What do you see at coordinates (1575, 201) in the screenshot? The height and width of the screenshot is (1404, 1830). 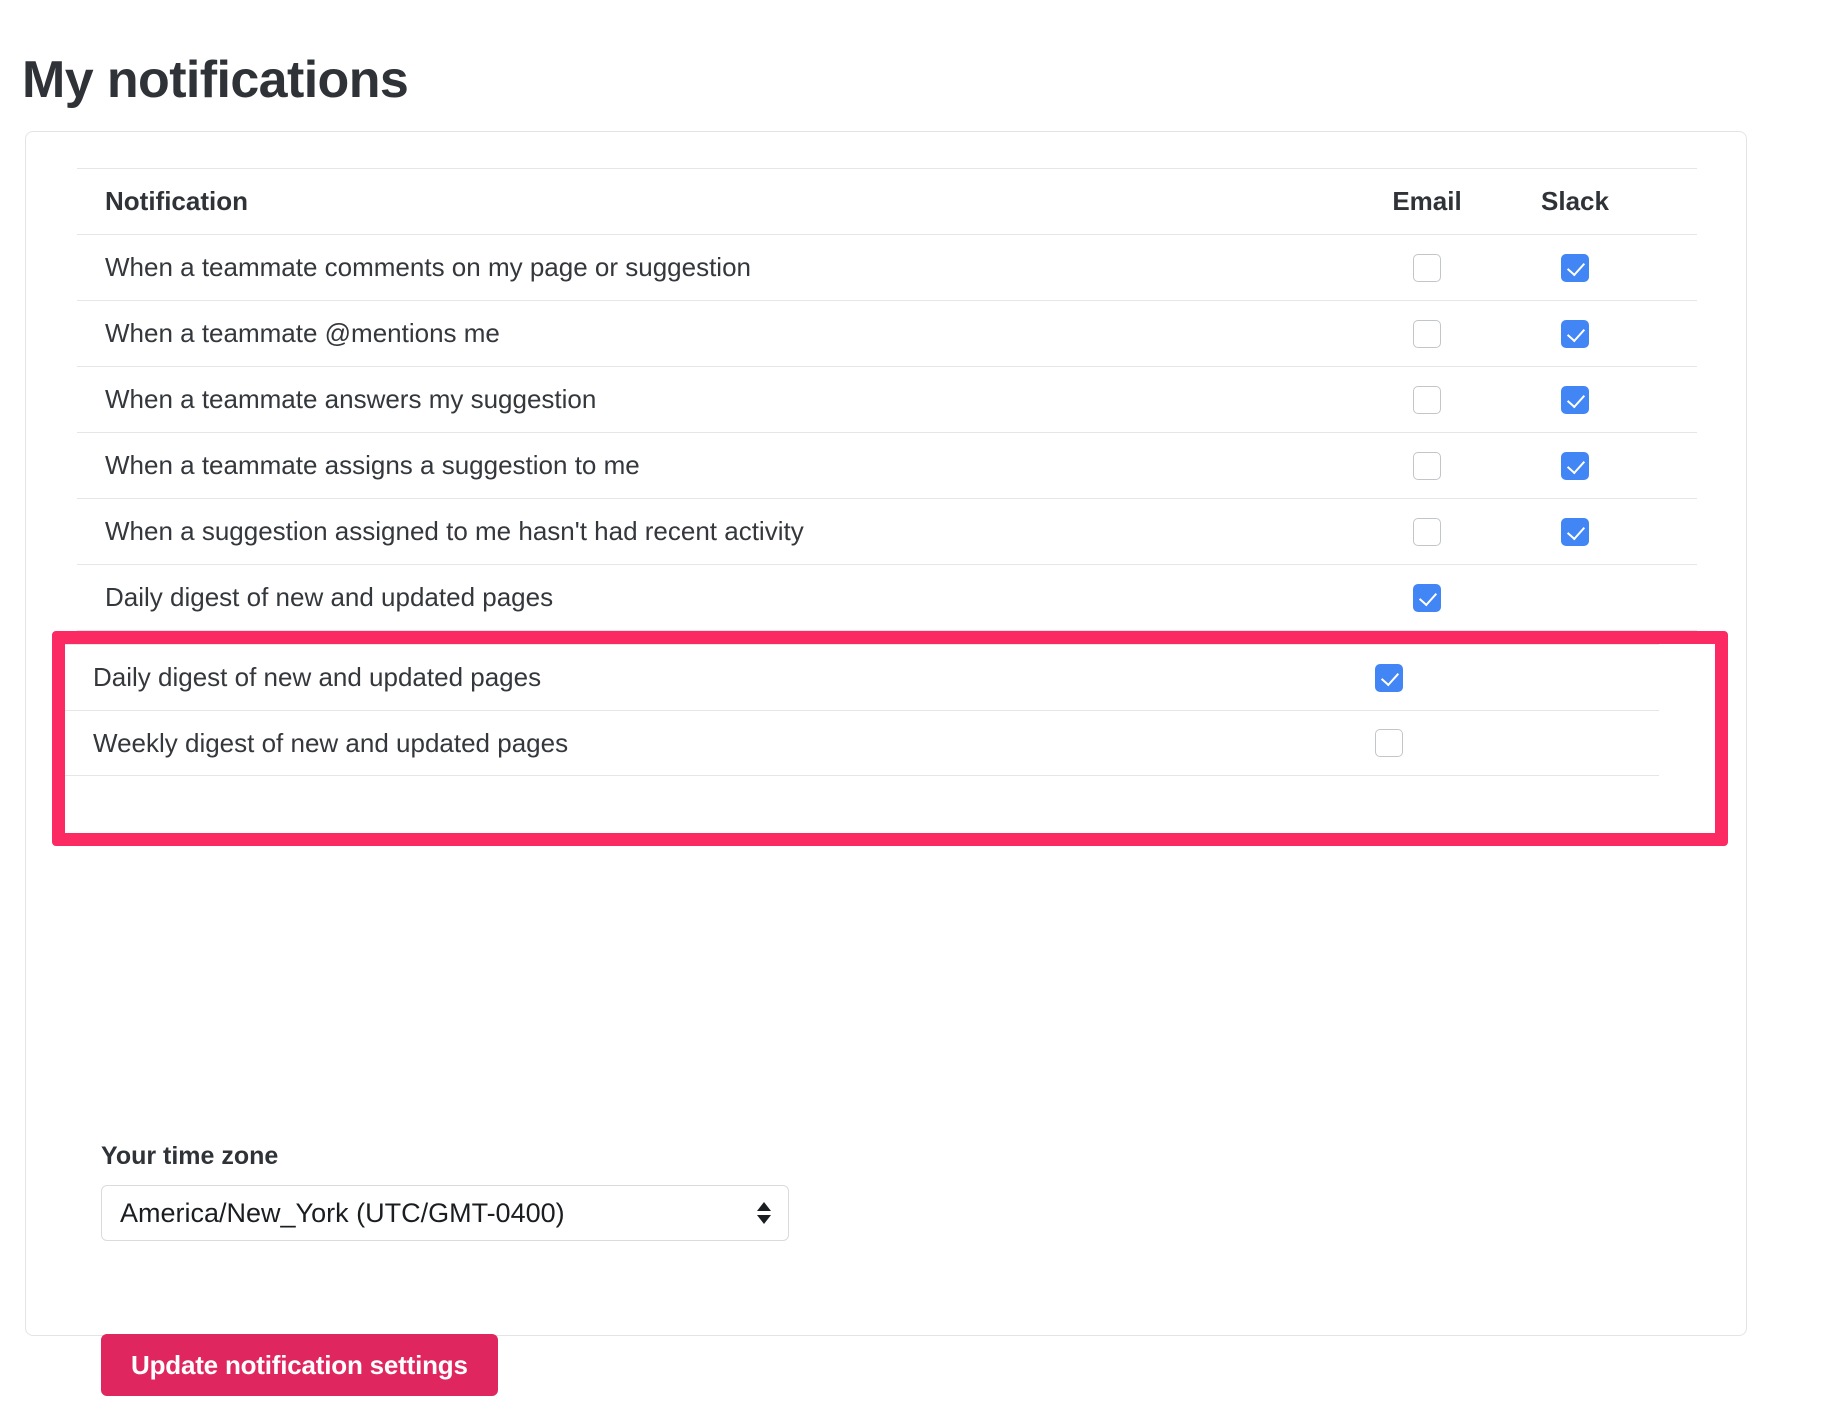 I see `column-header-slack: Slack` at bounding box center [1575, 201].